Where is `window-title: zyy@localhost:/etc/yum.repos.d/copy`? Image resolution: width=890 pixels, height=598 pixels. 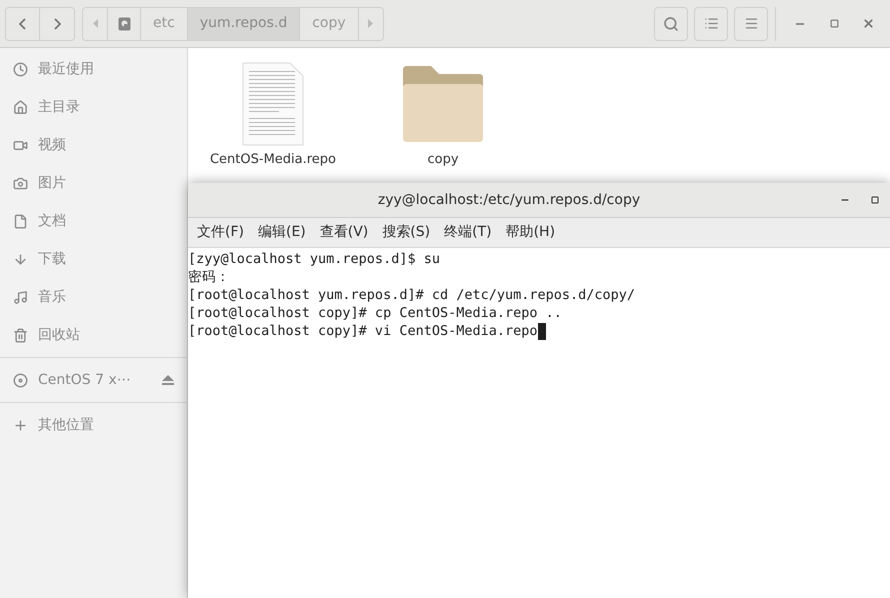 window-title: zyy@localhost:/etc/yum.repos.d/copy is located at coordinates (509, 200).